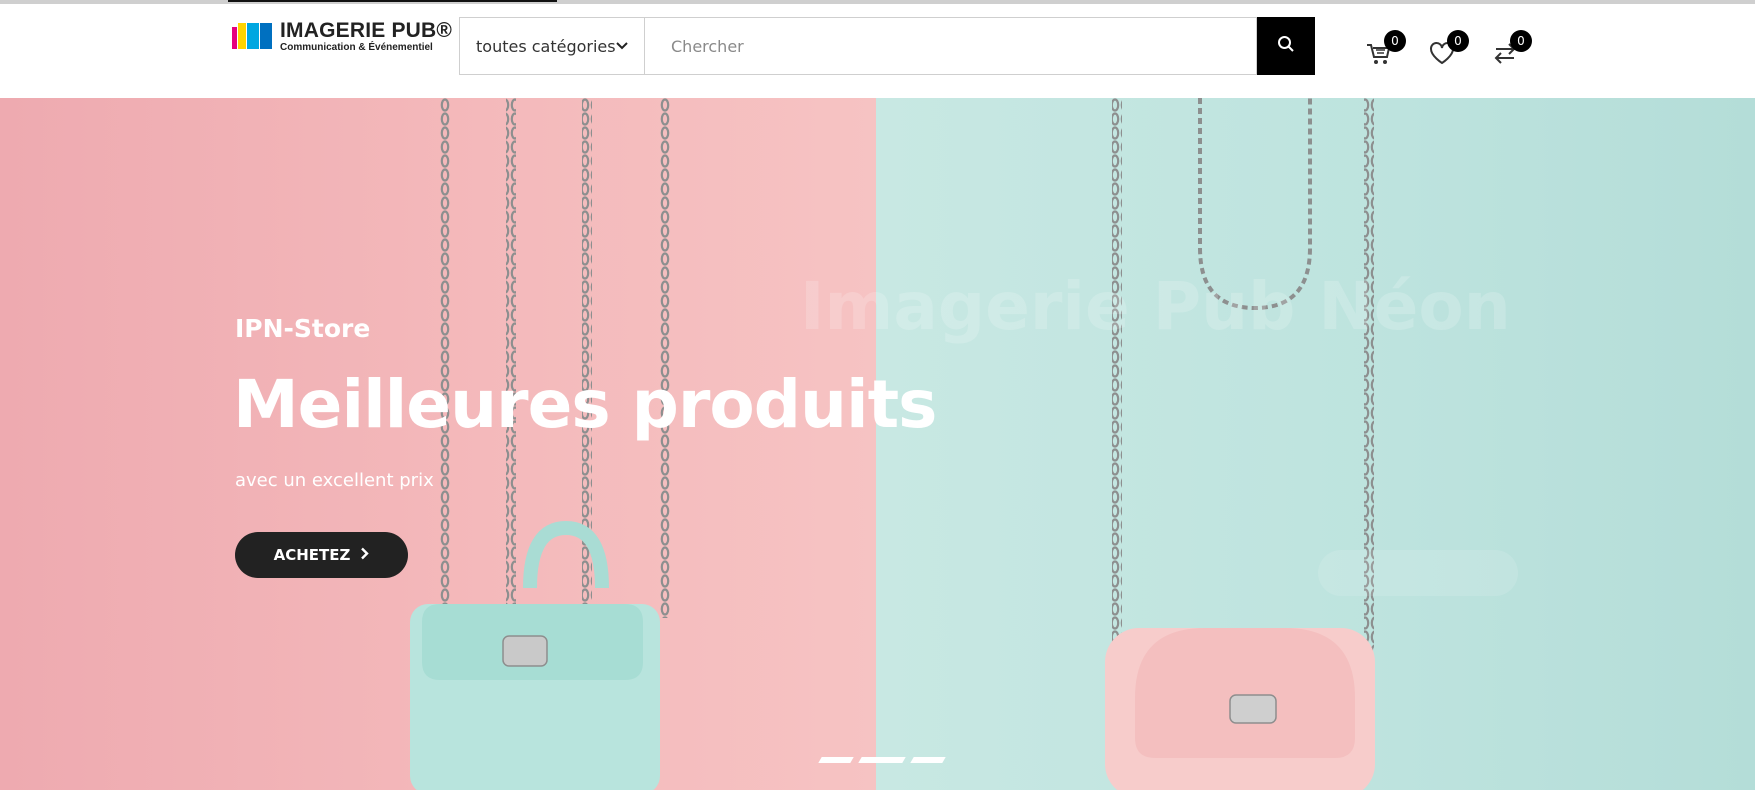 The image size is (1755, 790). I want to click on chevron-right-icon, so click(365, 555).